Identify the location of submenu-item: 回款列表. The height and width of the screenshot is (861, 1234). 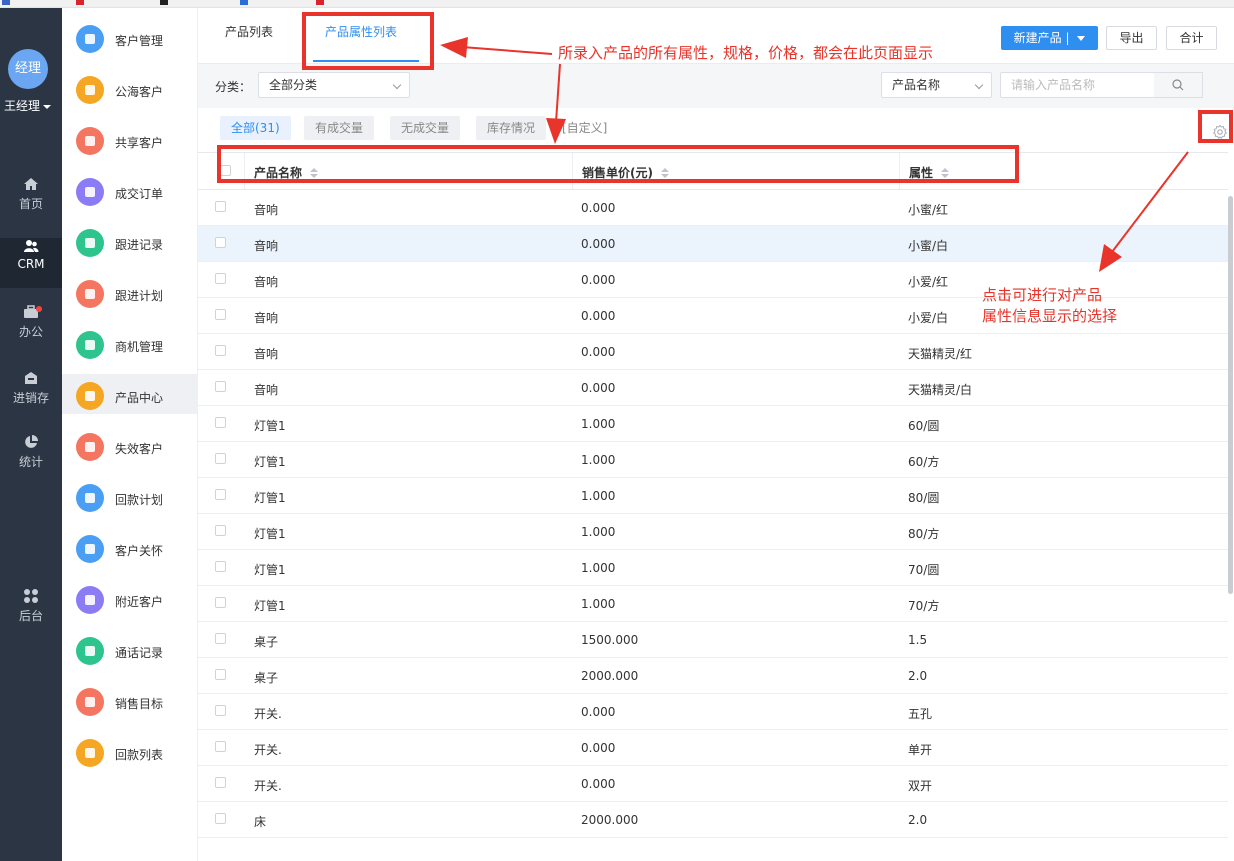
(130, 754).